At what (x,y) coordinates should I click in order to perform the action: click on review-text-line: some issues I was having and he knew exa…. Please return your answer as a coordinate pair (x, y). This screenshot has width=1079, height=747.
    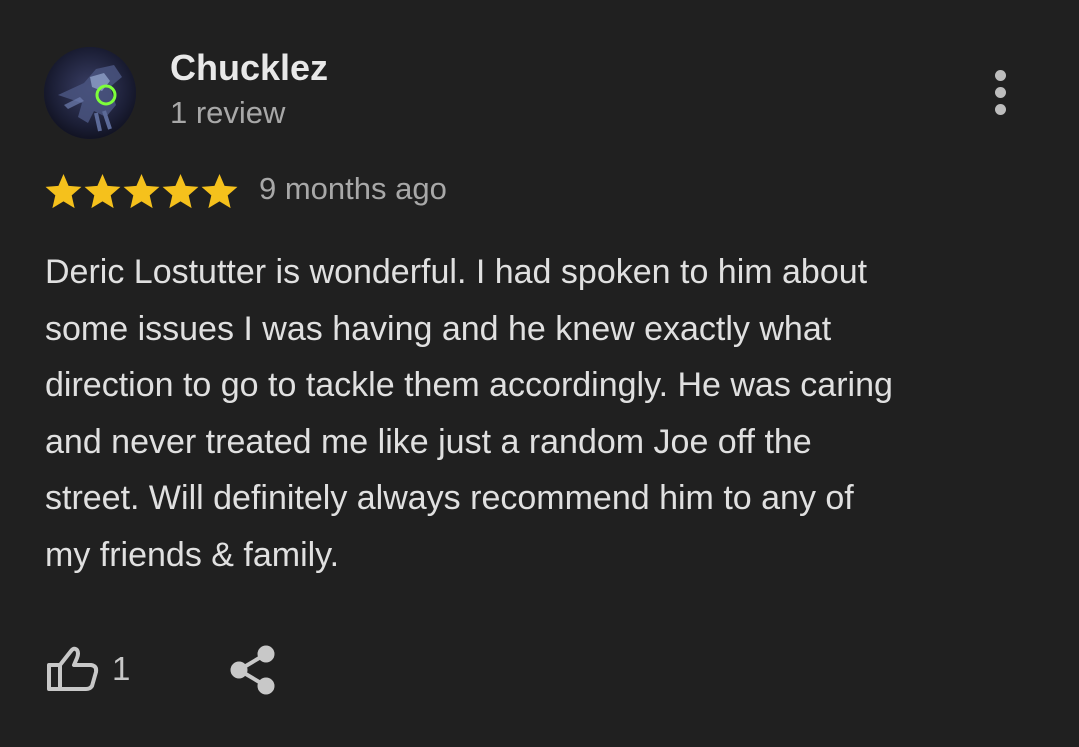
    Looking at the image, I should click on (438, 328).